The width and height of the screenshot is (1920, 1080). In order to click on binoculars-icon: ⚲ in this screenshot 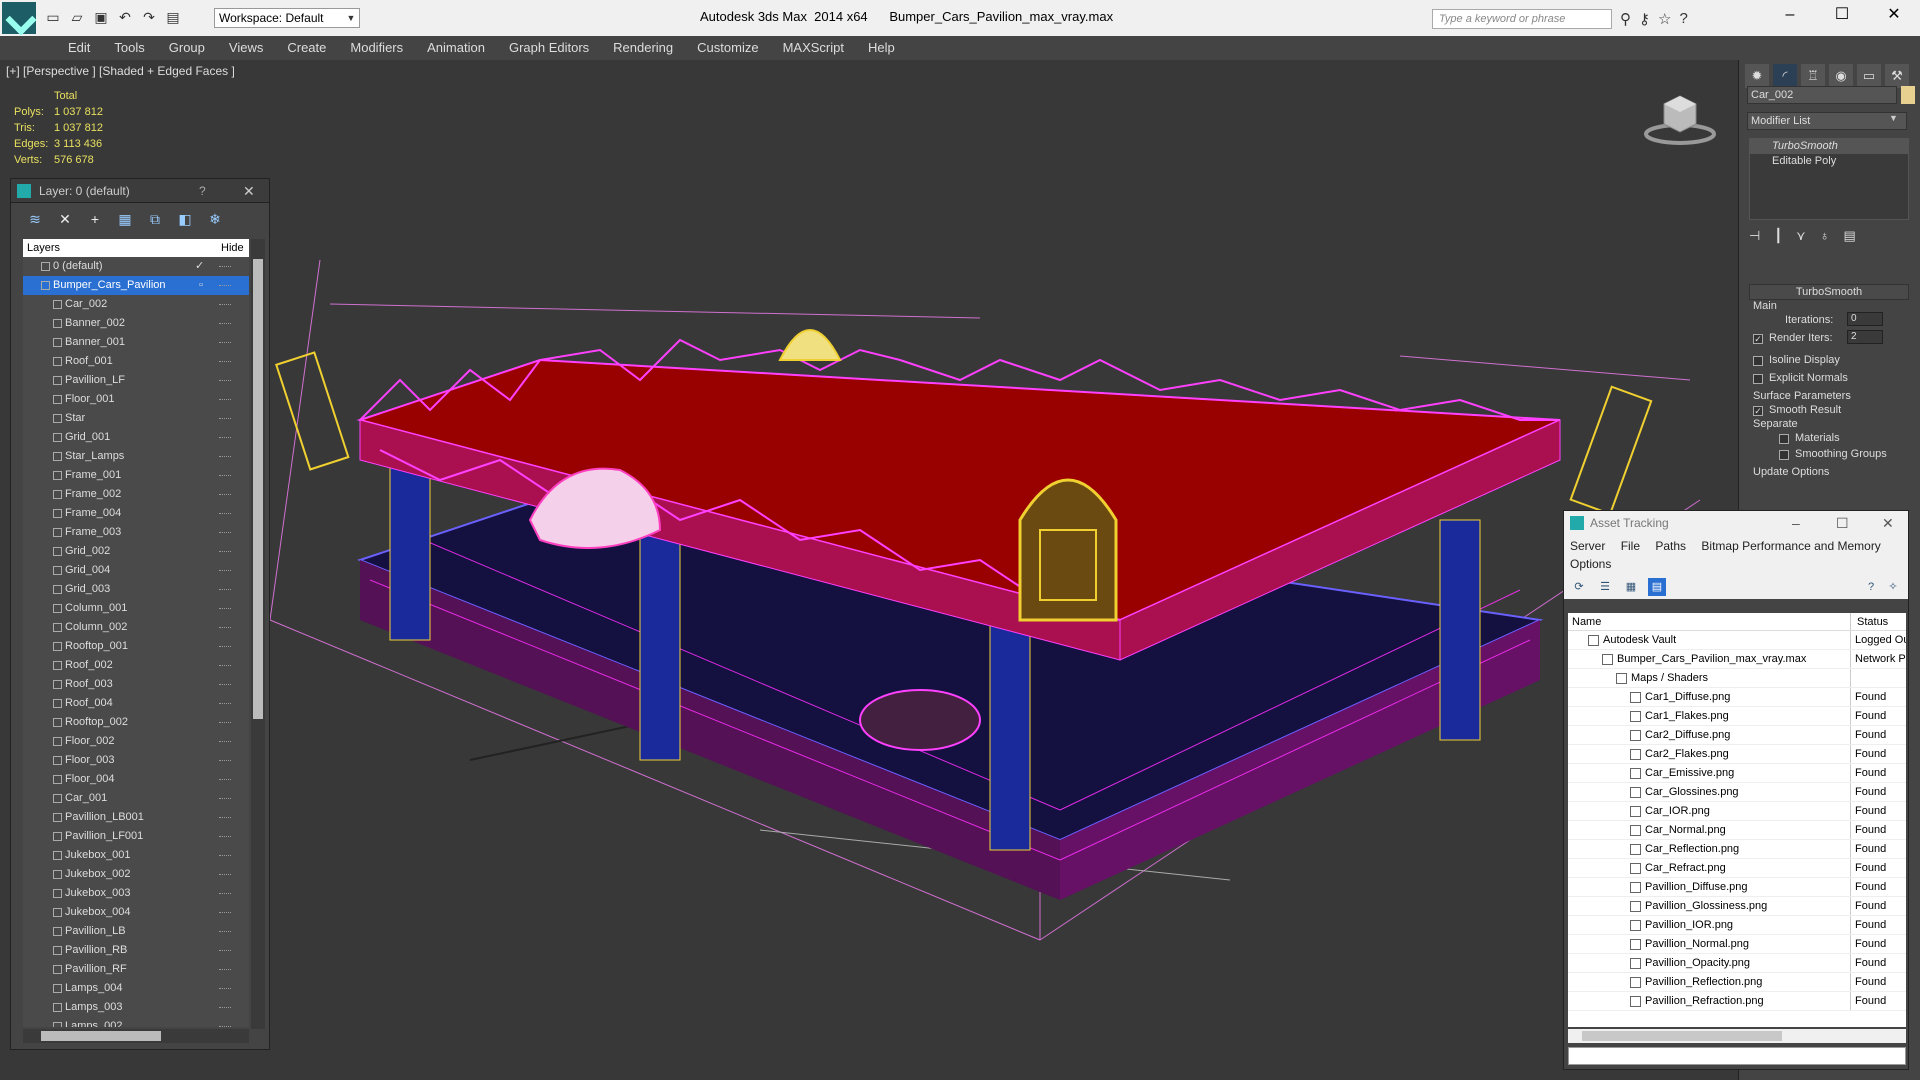, I will do `click(1625, 19)`.